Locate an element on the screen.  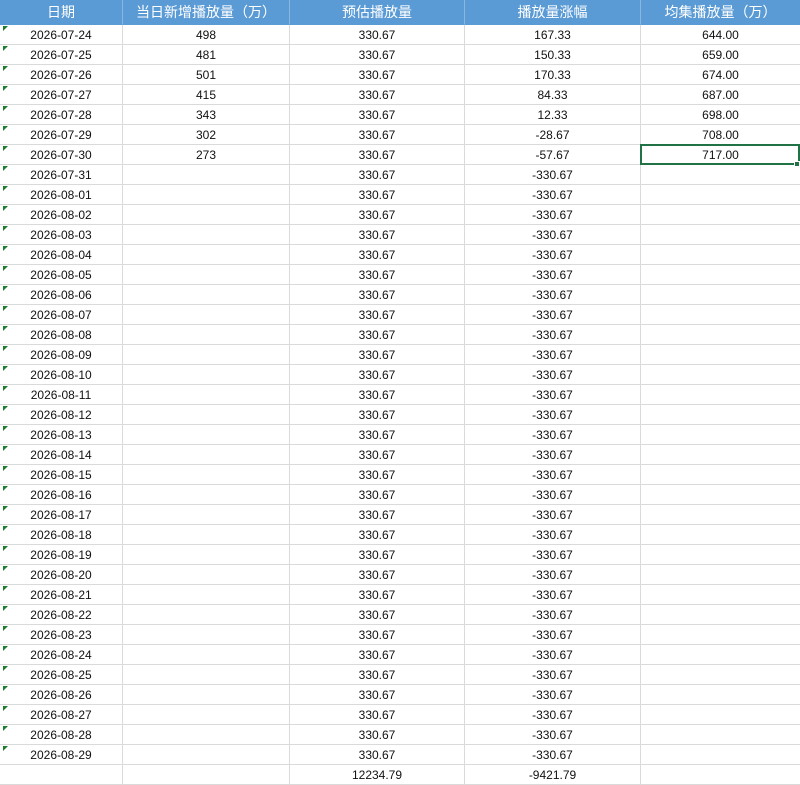
cell-date: 2026-08-16 is located at coordinates (61, 495).